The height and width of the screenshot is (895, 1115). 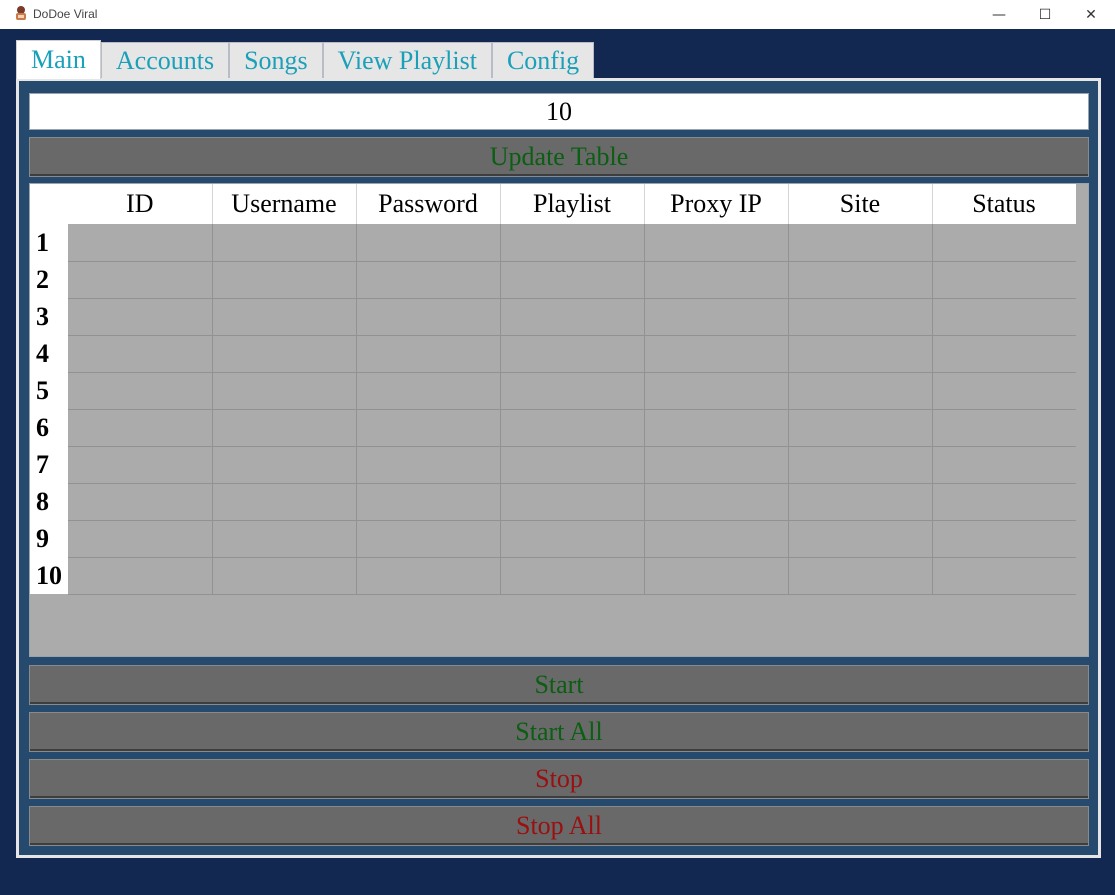 What do you see at coordinates (58, 59) in the screenshot?
I see `tab-main: Main` at bounding box center [58, 59].